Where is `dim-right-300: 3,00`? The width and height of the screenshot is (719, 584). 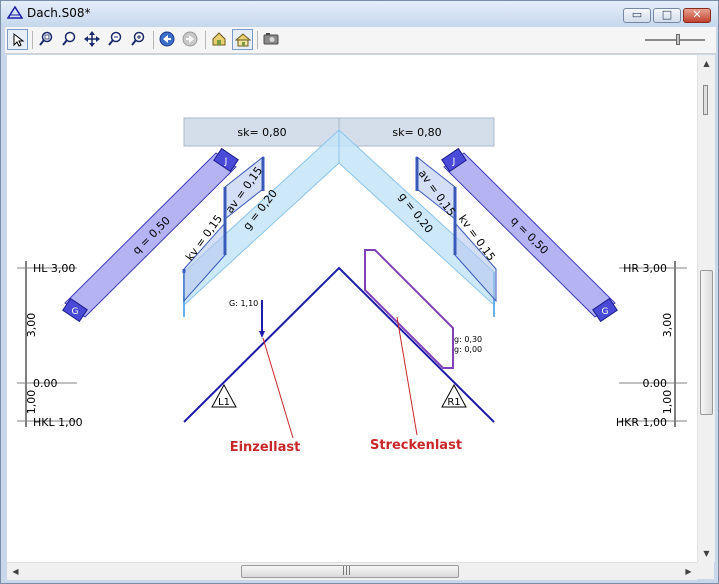 dim-right-300: 3,00 is located at coordinates (667, 325).